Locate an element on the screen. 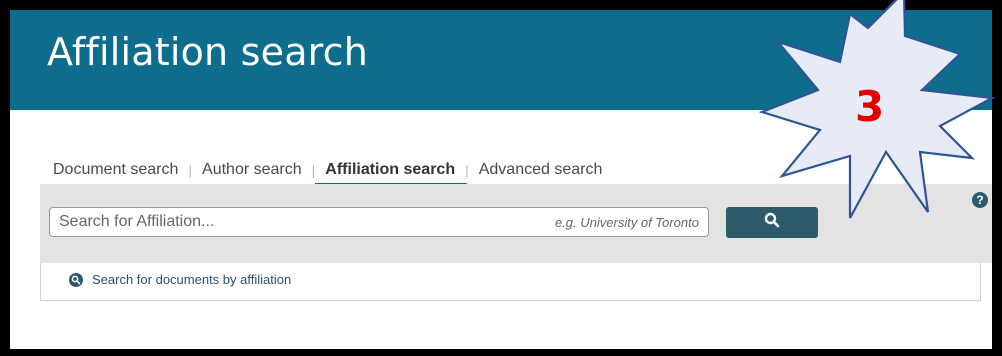 This screenshot has width=1002, height=356. search-example-hint: e.g. University of Toronto is located at coordinates (626, 222).